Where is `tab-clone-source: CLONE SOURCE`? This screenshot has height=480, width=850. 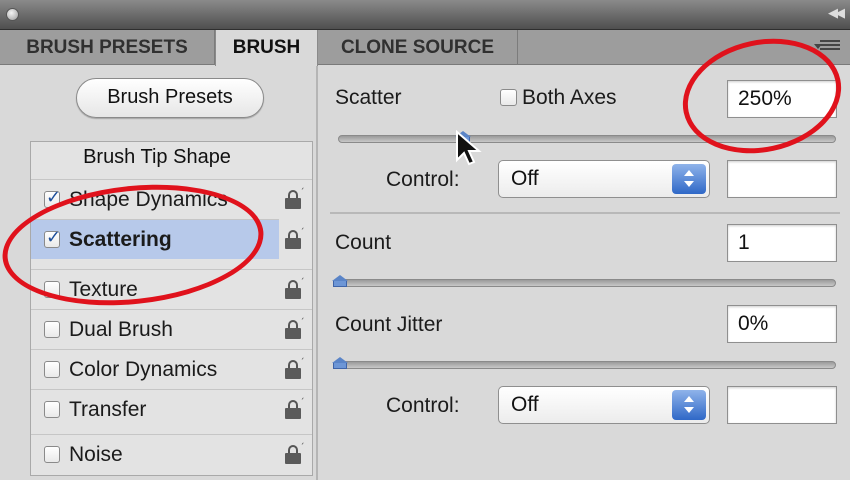 tab-clone-source: CLONE SOURCE is located at coordinates (418, 47).